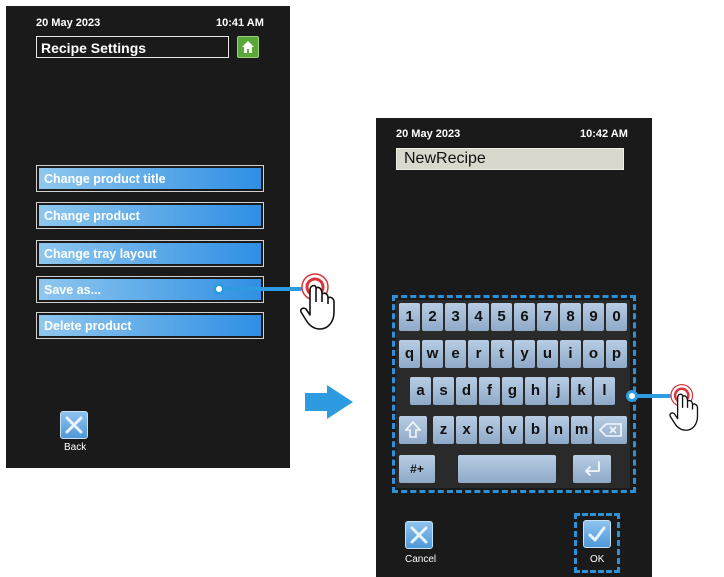 Image resolution: width=724 pixels, height=577 pixels. Describe the element at coordinates (240, 23) in the screenshot. I see `time-label: 10:41 AM` at that location.